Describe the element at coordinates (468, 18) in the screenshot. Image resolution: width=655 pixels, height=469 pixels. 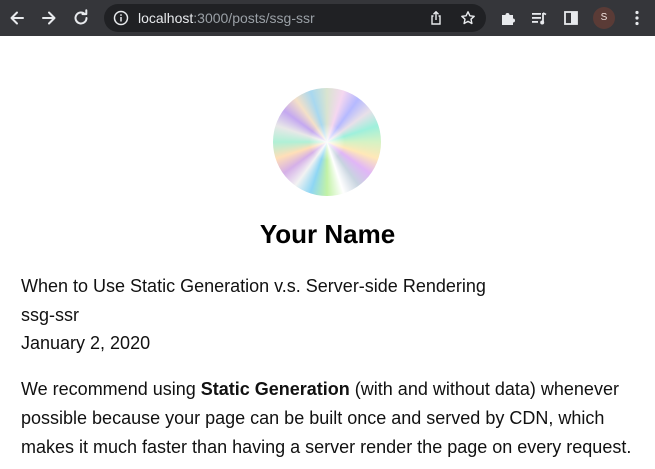
I see `bookmark-star-icon` at that location.